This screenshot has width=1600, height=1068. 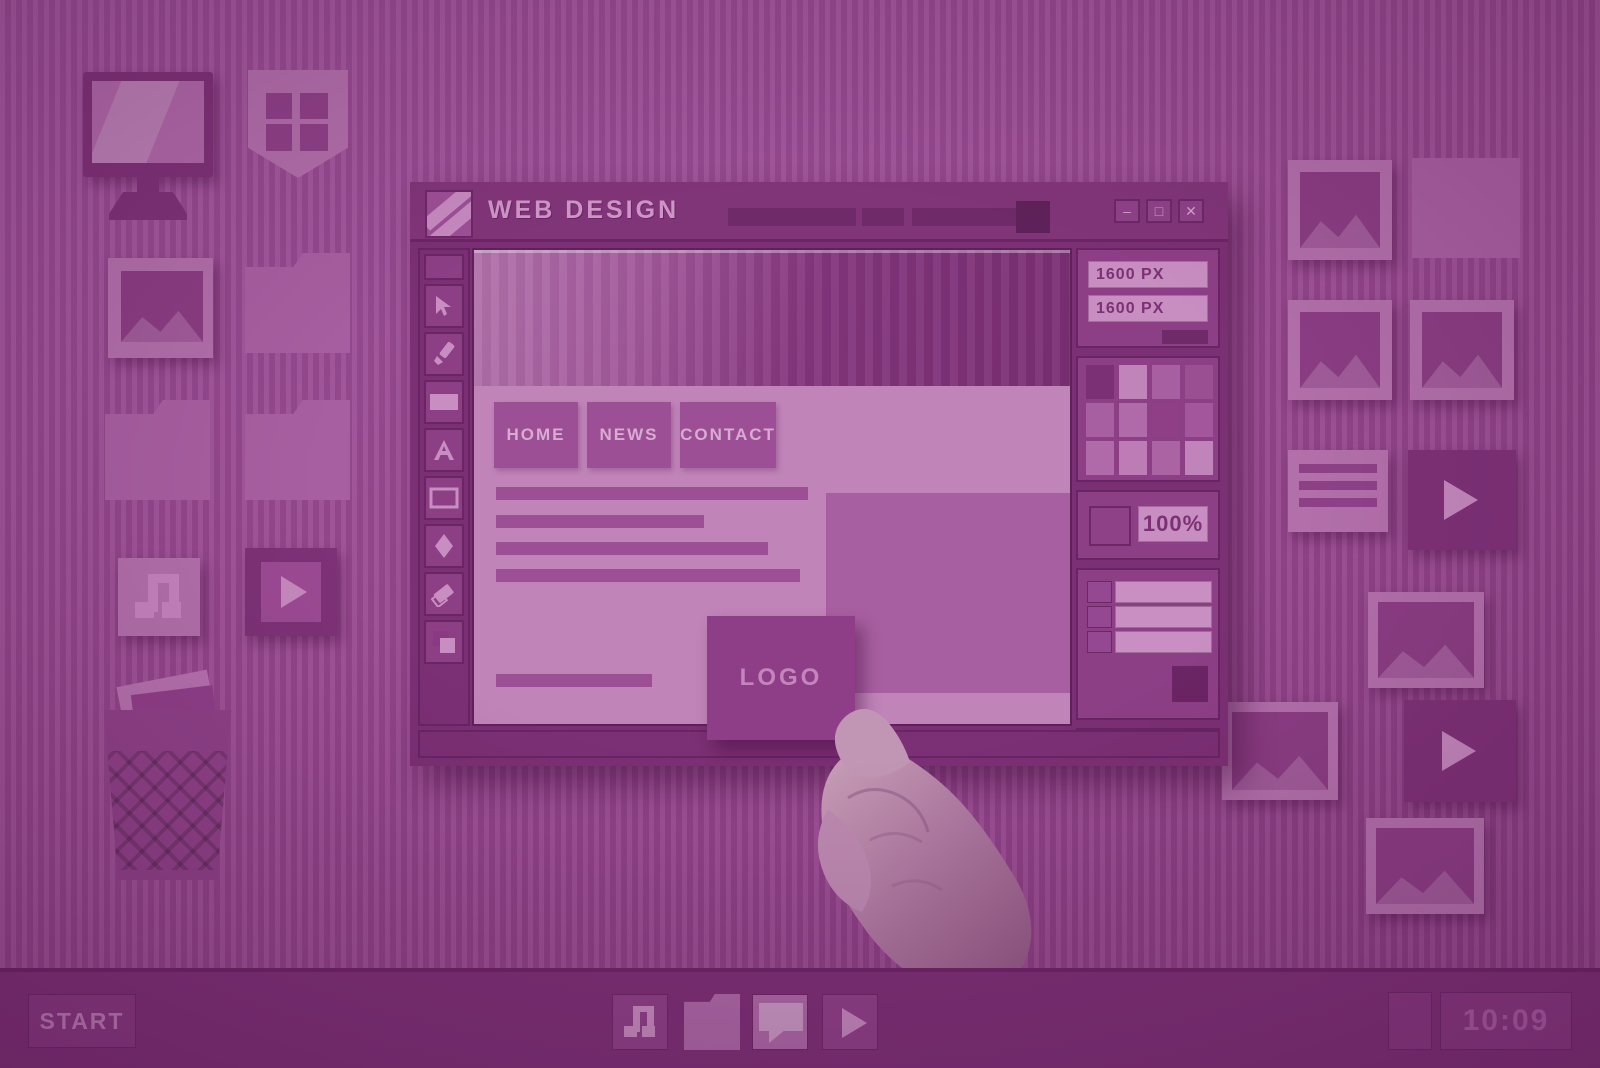 I want to click on cursor-arrow-icon, so click(x=443, y=306).